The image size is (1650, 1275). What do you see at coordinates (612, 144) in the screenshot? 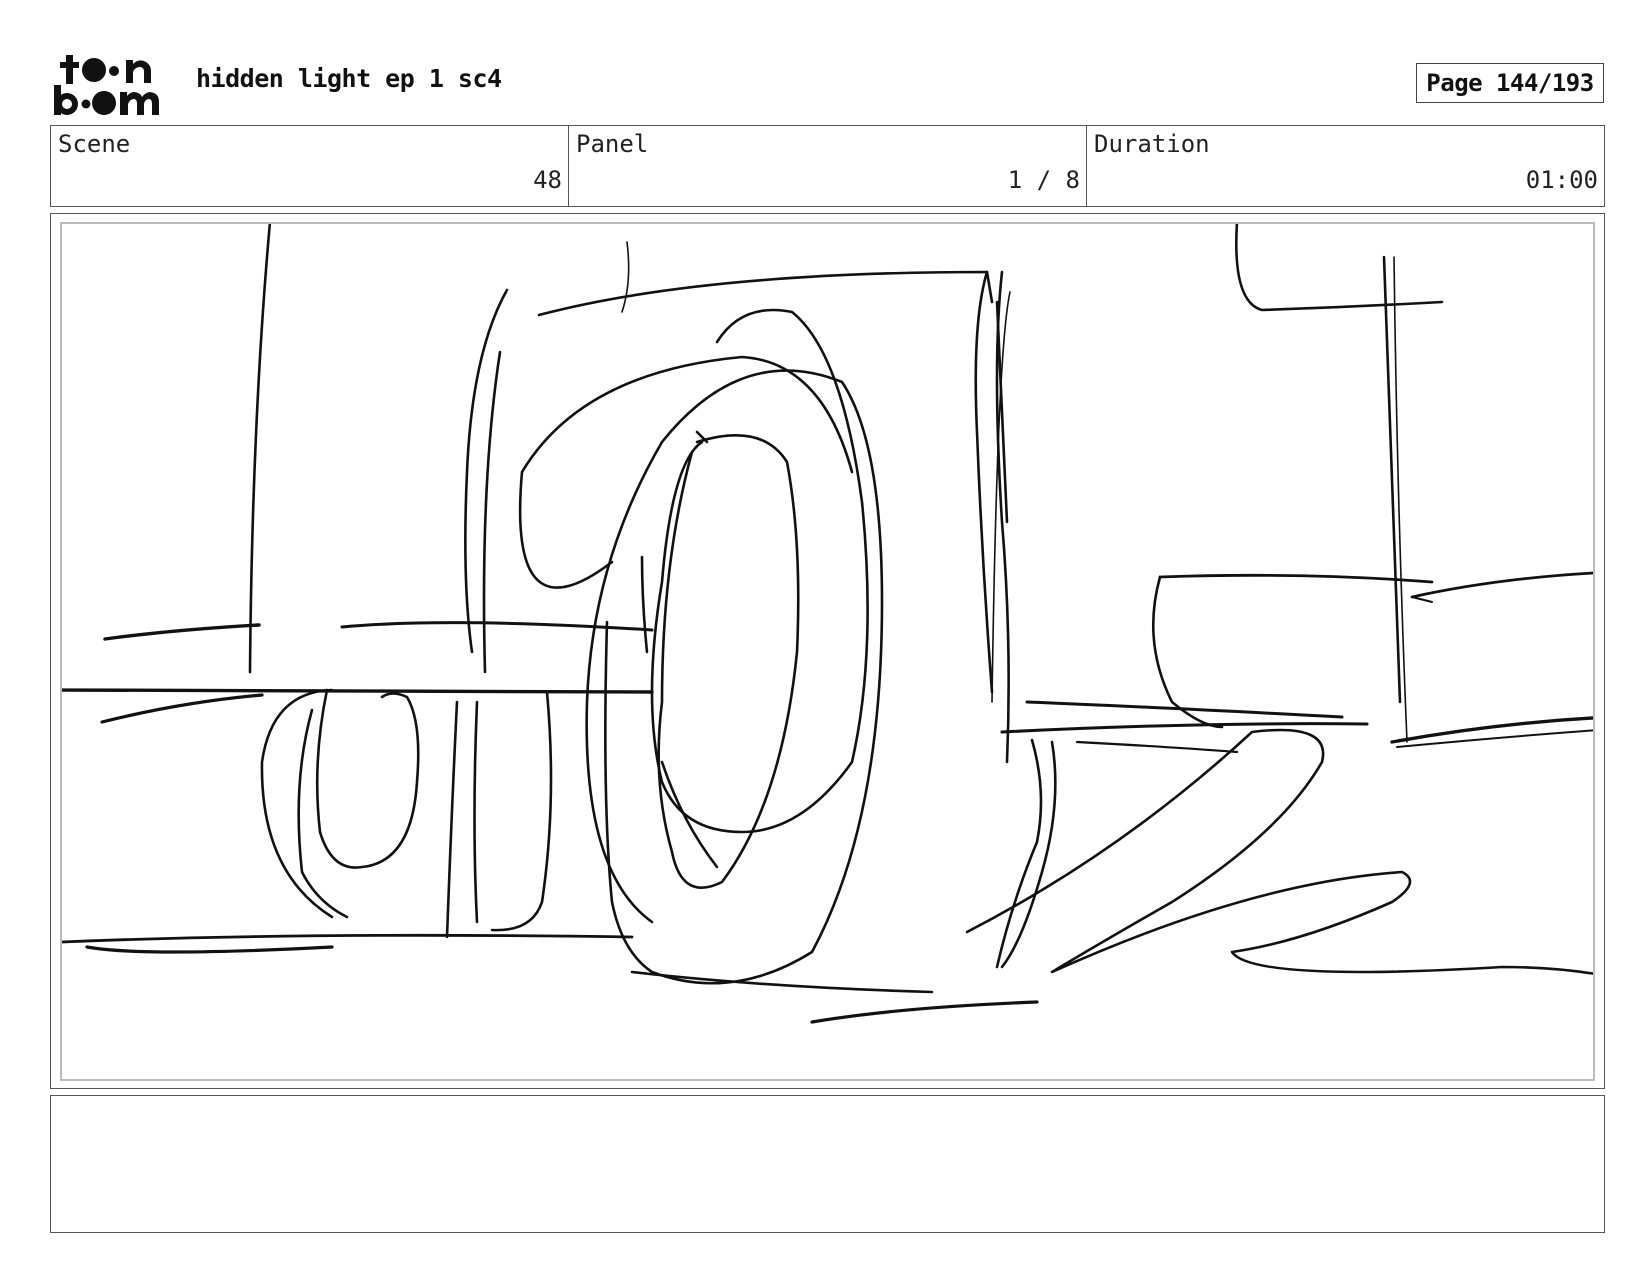
I see `panel-label: Panel` at bounding box center [612, 144].